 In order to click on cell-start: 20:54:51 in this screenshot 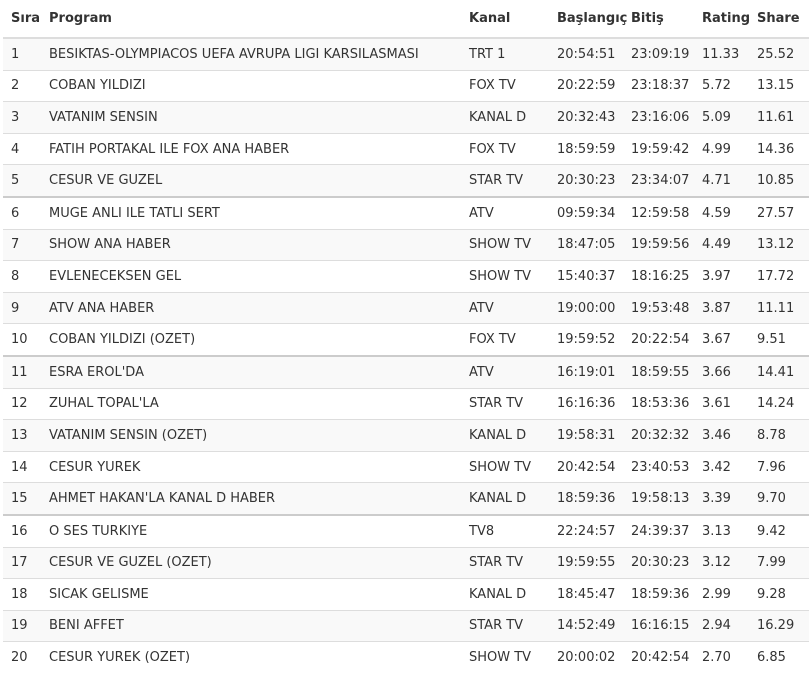, I will do `click(586, 54)`.